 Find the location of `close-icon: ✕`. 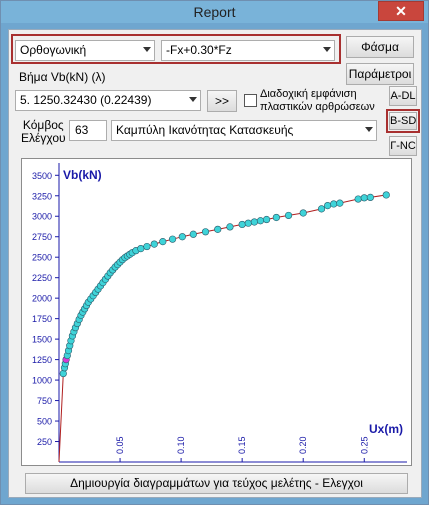

close-icon: ✕ is located at coordinates (401, 11).